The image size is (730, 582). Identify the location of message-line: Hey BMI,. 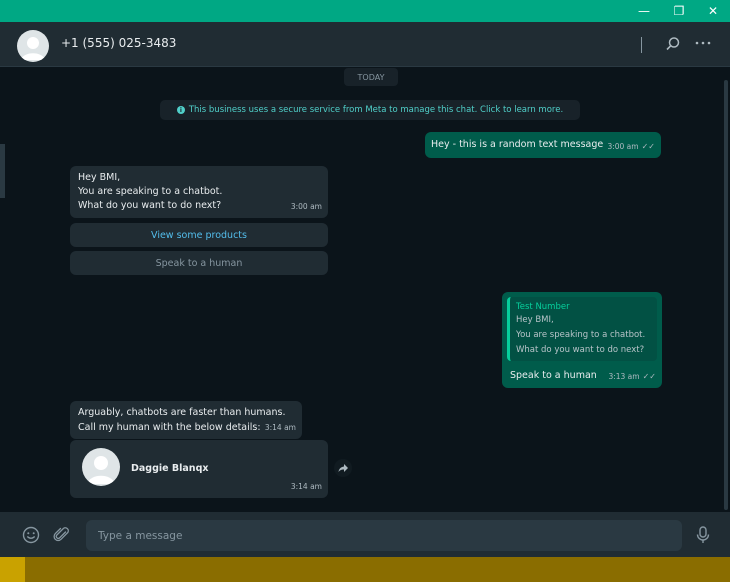
(99, 177).